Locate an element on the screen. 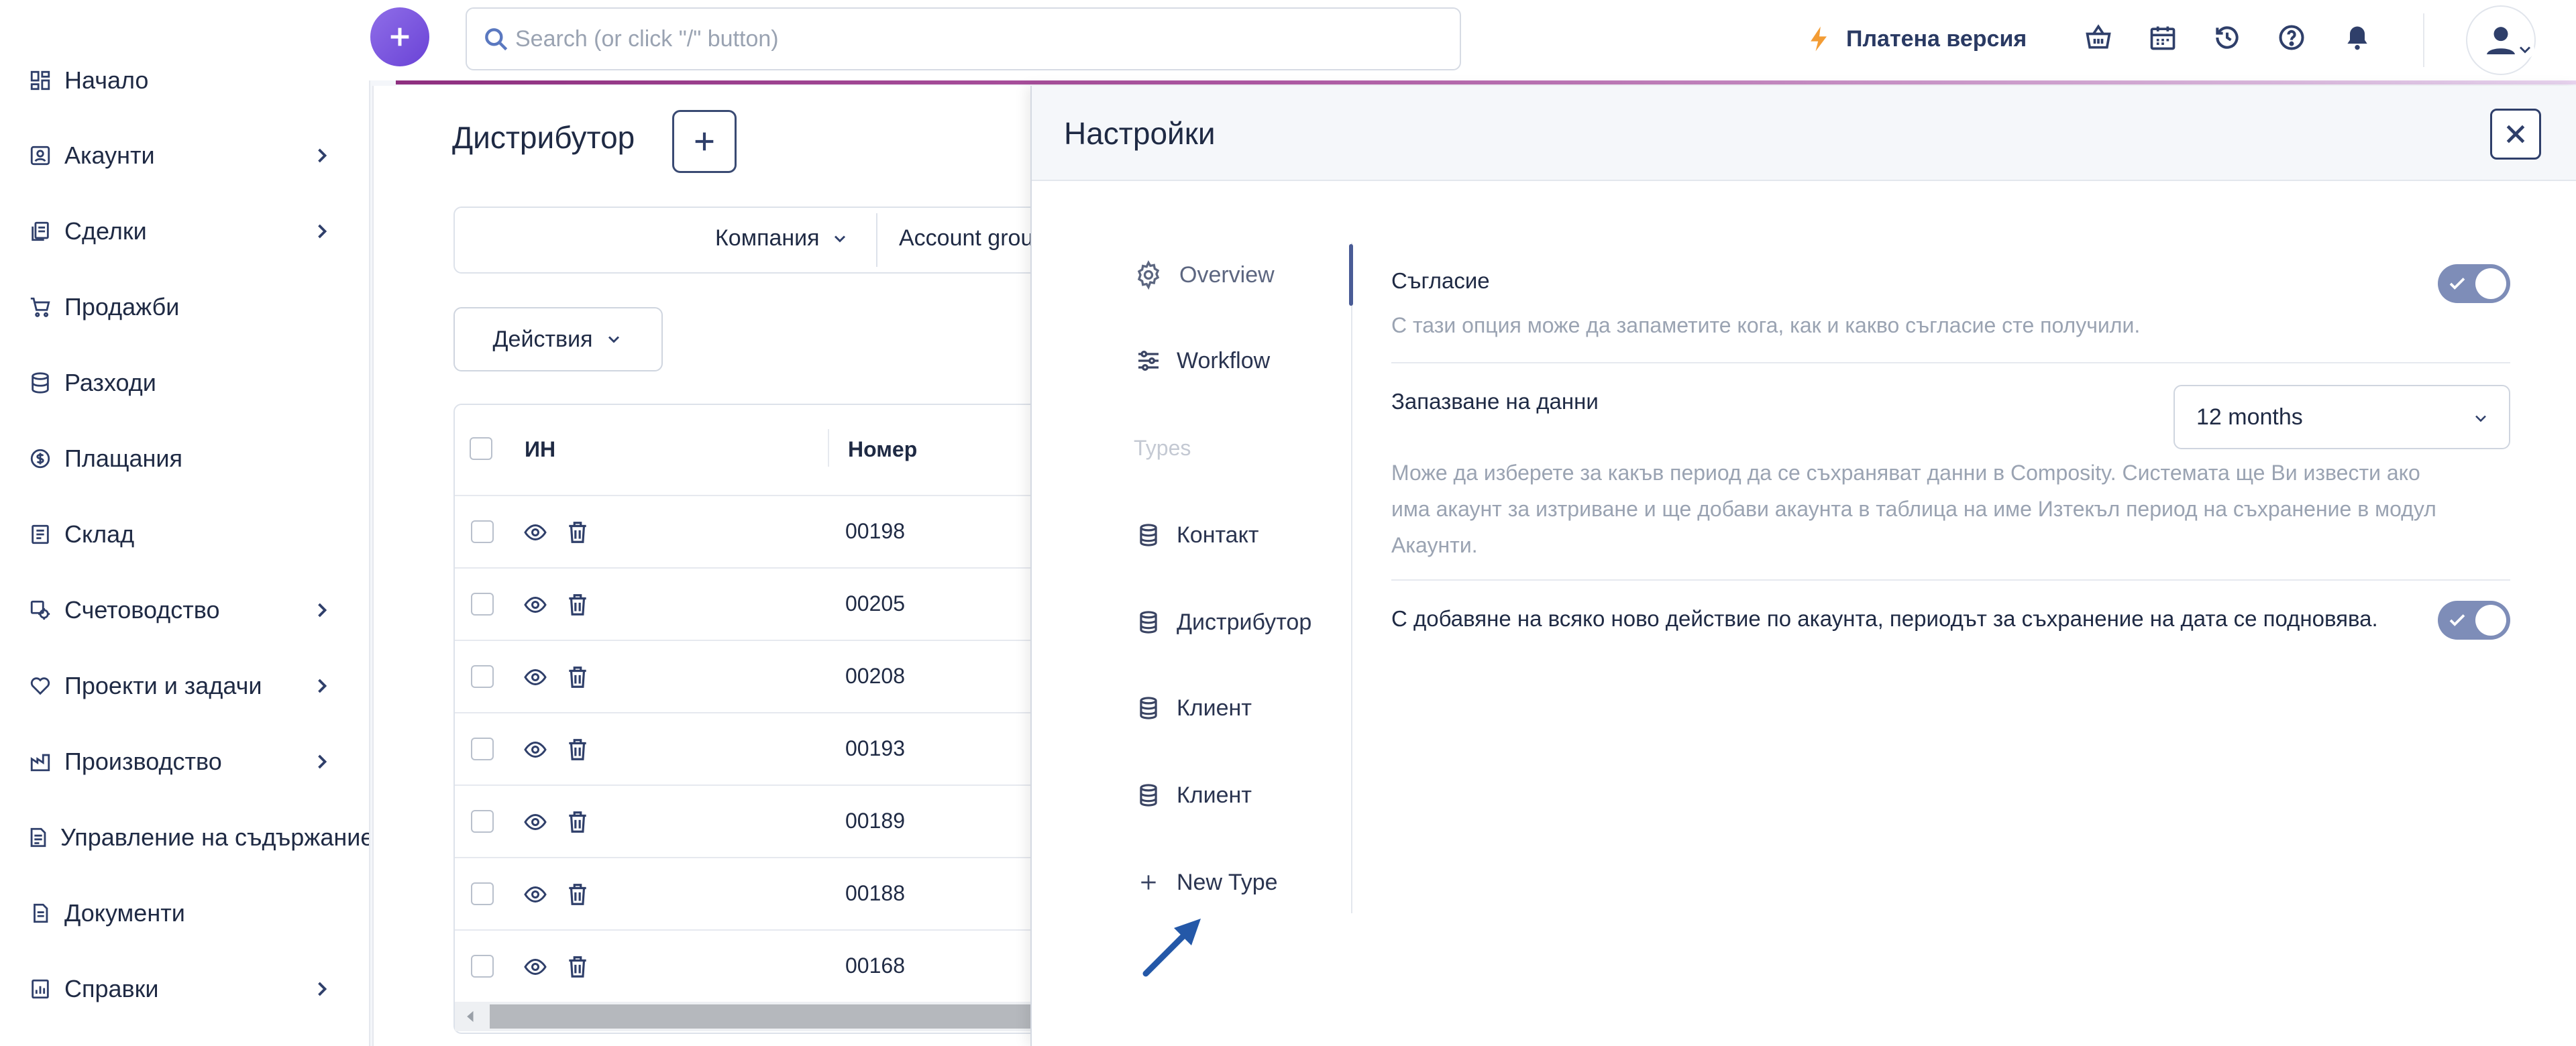 The width and height of the screenshot is (2576, 1046). sidebar-item-warehouse: Склад is located at coordinates (194, 534).